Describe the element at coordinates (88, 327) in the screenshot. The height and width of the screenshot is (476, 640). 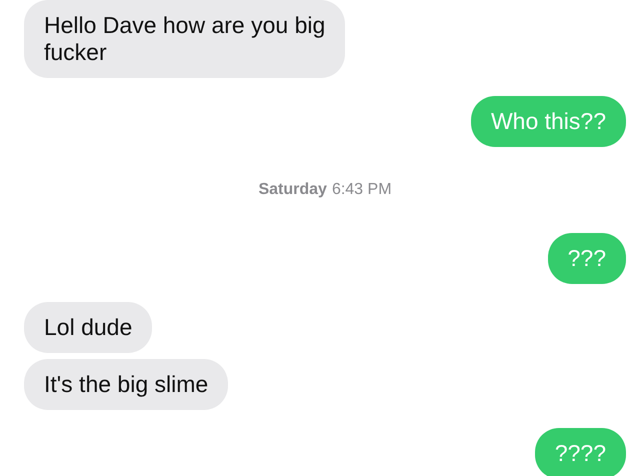
I see `received-message-bubble: Lol dude` at that location.